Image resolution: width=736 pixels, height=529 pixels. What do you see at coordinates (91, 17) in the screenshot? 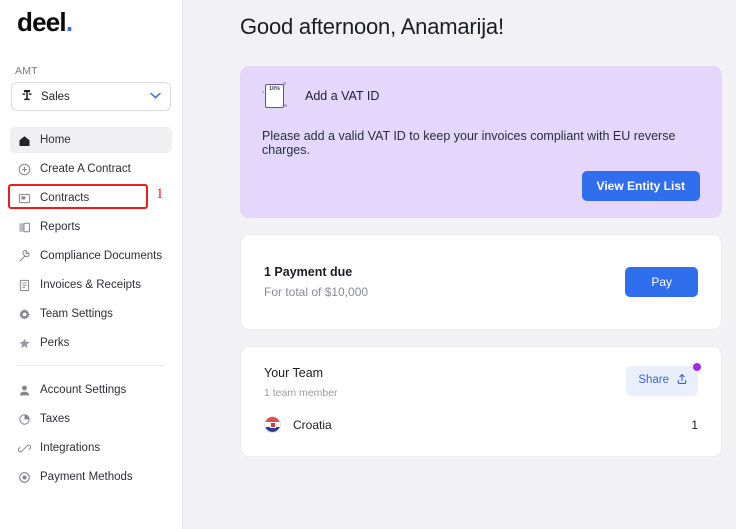
I see `deel-logo: deel.` at bounding box center [91, 17].